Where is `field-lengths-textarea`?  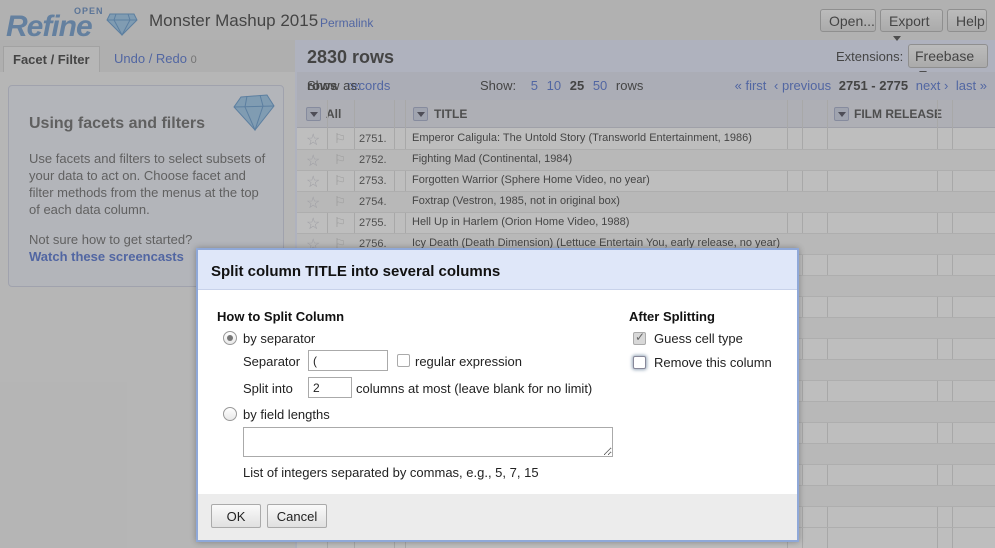 field-lengths-textarea is located at coordinates (428, 442).